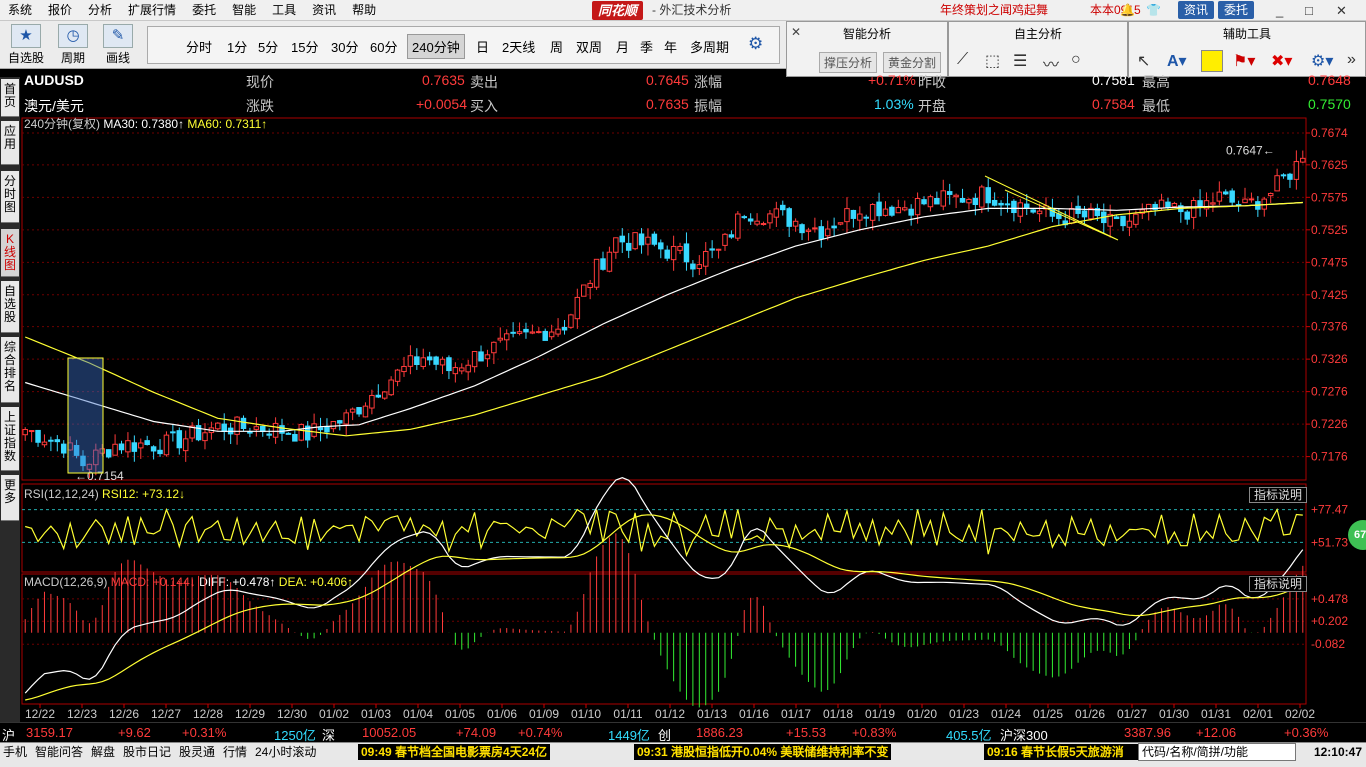 The width and height of the screenshot is (1366, 767). I want to click on bottom-item-jiepan: 解盘, so click(103, 752).